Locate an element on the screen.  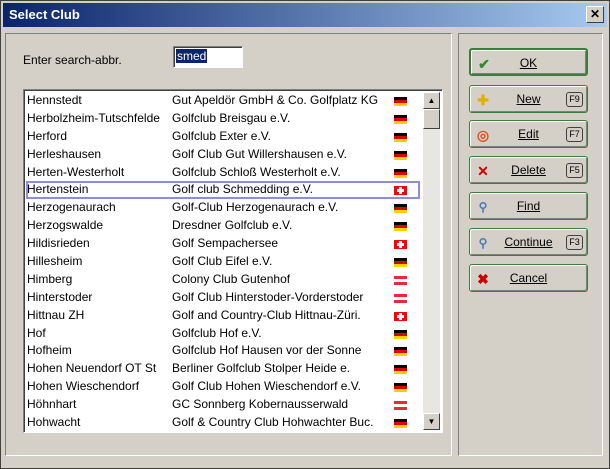
cancel-button-label: Cancel is located at coordinates (528, 278).